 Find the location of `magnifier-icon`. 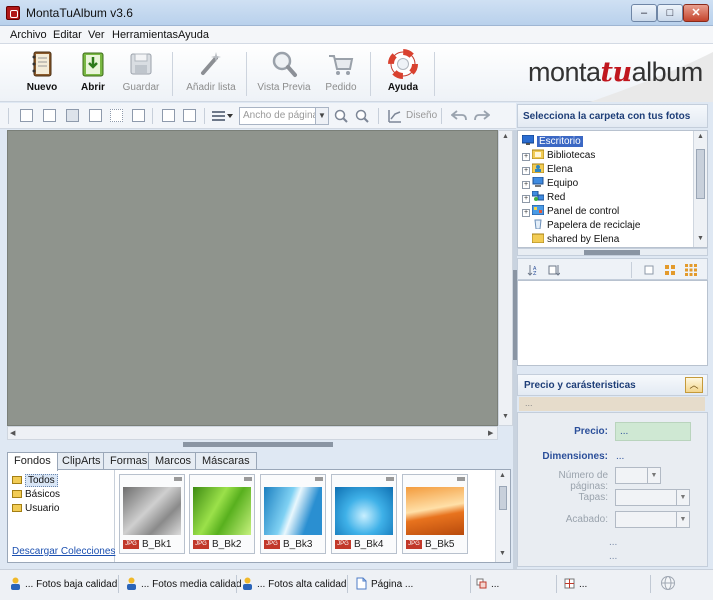

magnifier-icon is located at coordinates (284, 64).